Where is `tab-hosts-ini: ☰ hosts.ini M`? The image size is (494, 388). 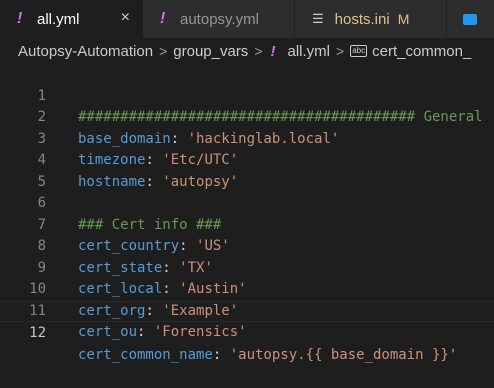 tab-hosts-ini: ☰ hosts.ini M is located at coordinates (371, 19).